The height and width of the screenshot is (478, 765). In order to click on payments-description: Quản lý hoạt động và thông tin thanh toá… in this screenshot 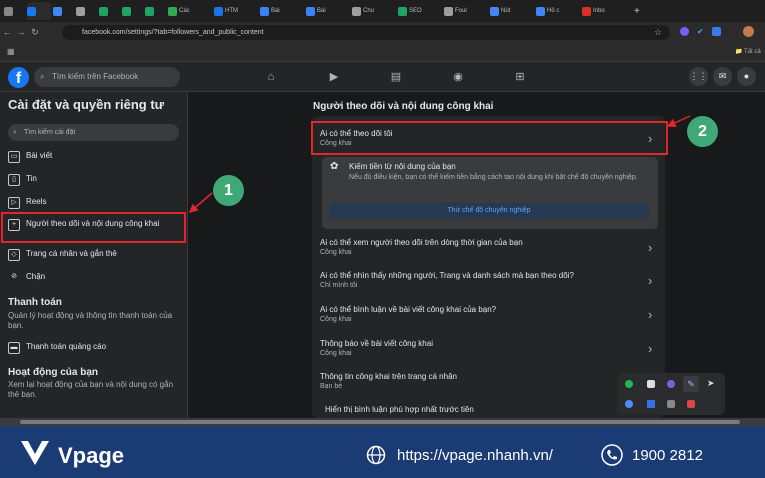, I will do `click(90, 320)`.